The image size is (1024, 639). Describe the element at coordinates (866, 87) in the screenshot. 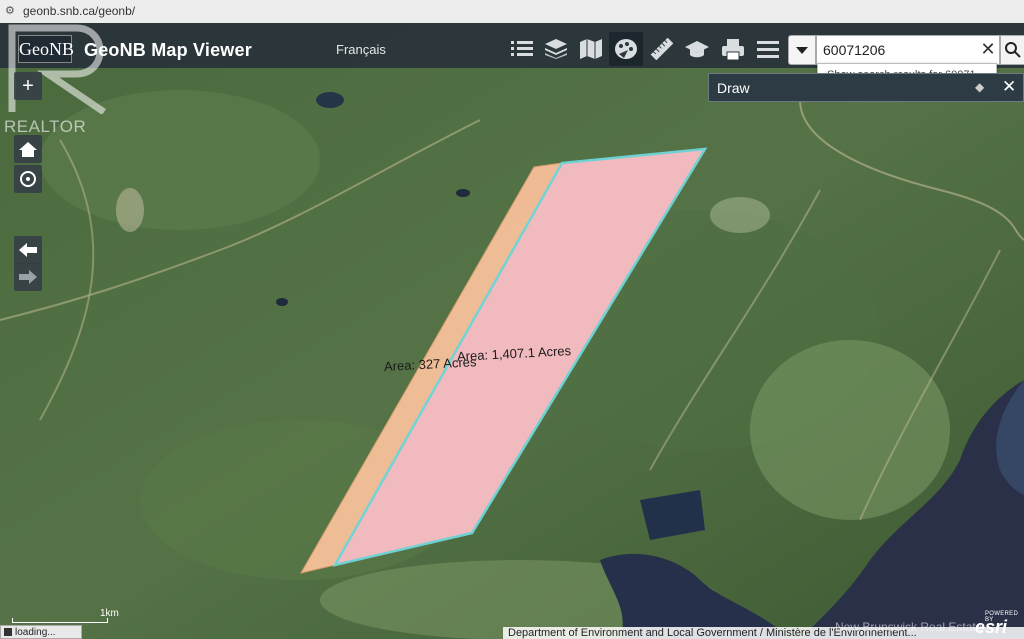

I see `draw-panel: Draw ◆ ✕` at that location.